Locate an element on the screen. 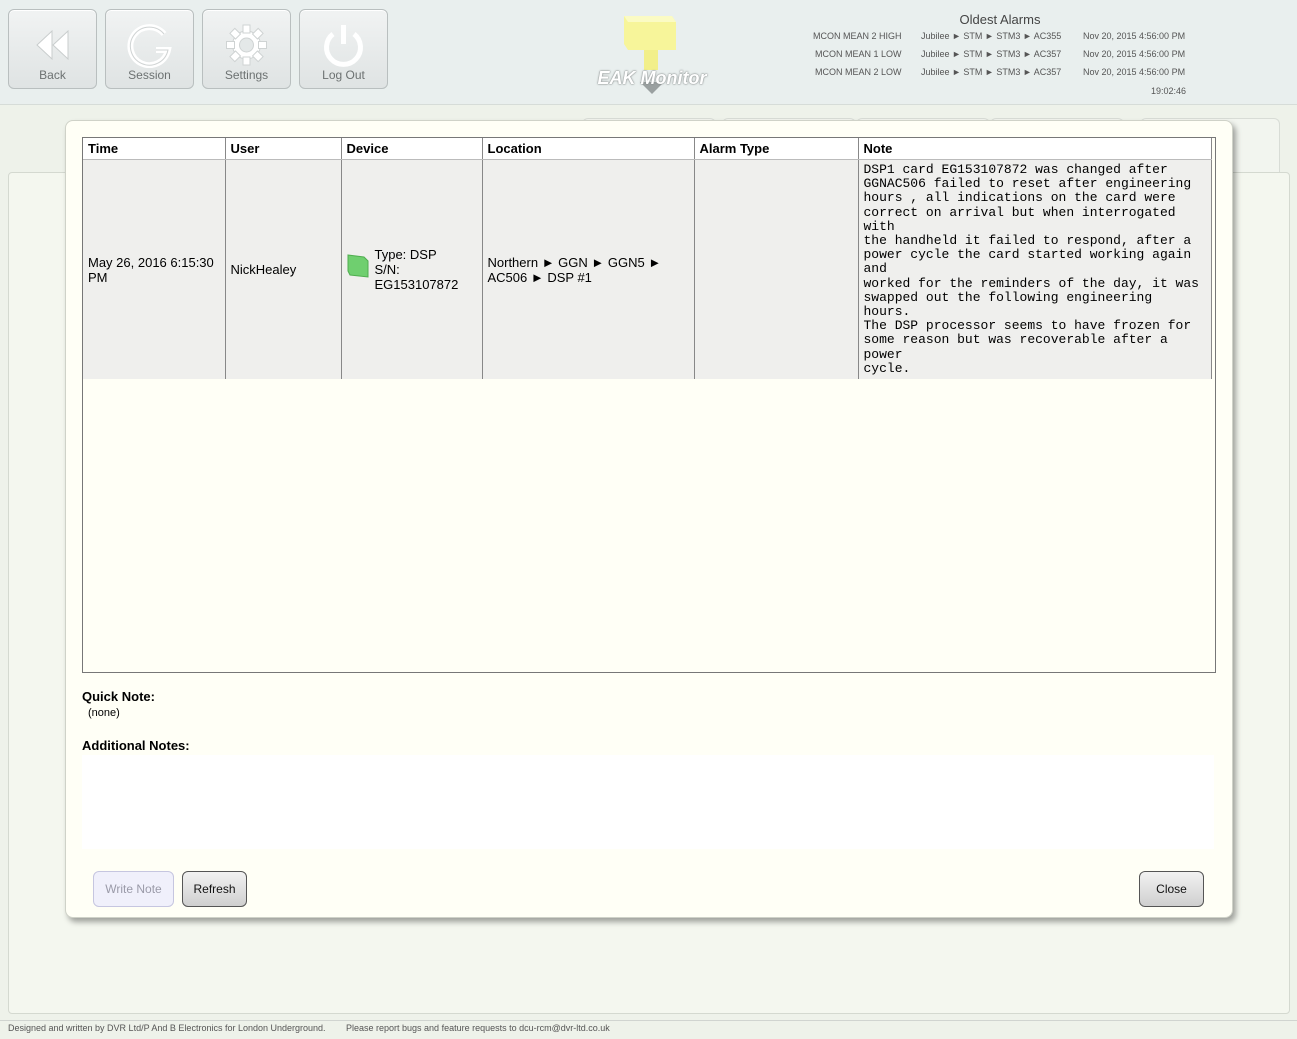 The image size is (1297, 1039). cell-location: Northern ► GGN ► GGN5 ► AC506 ► DSP #1 is located at coordinates (588, 269).